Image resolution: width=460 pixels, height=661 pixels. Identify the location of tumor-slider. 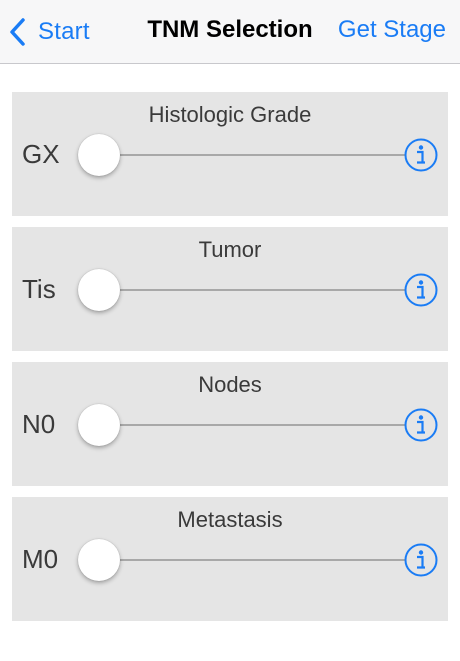
(242, 290).